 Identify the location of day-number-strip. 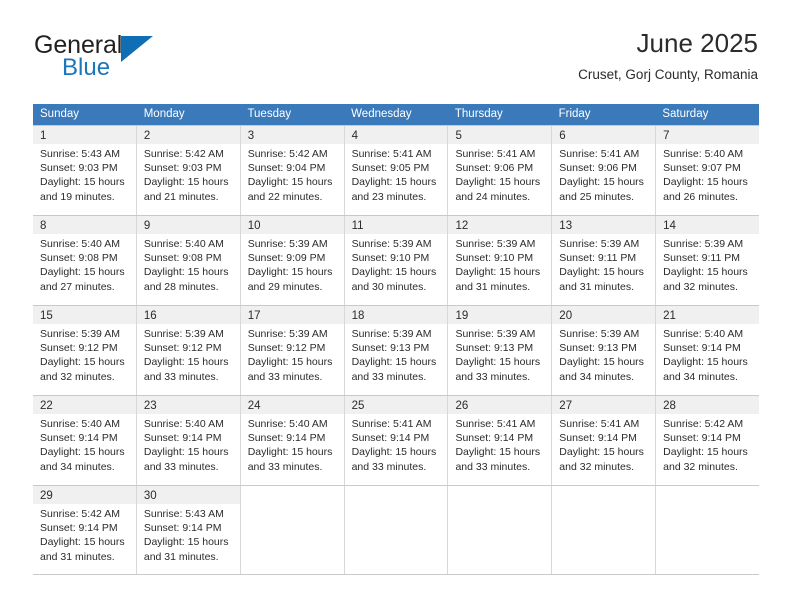
(396, 495).